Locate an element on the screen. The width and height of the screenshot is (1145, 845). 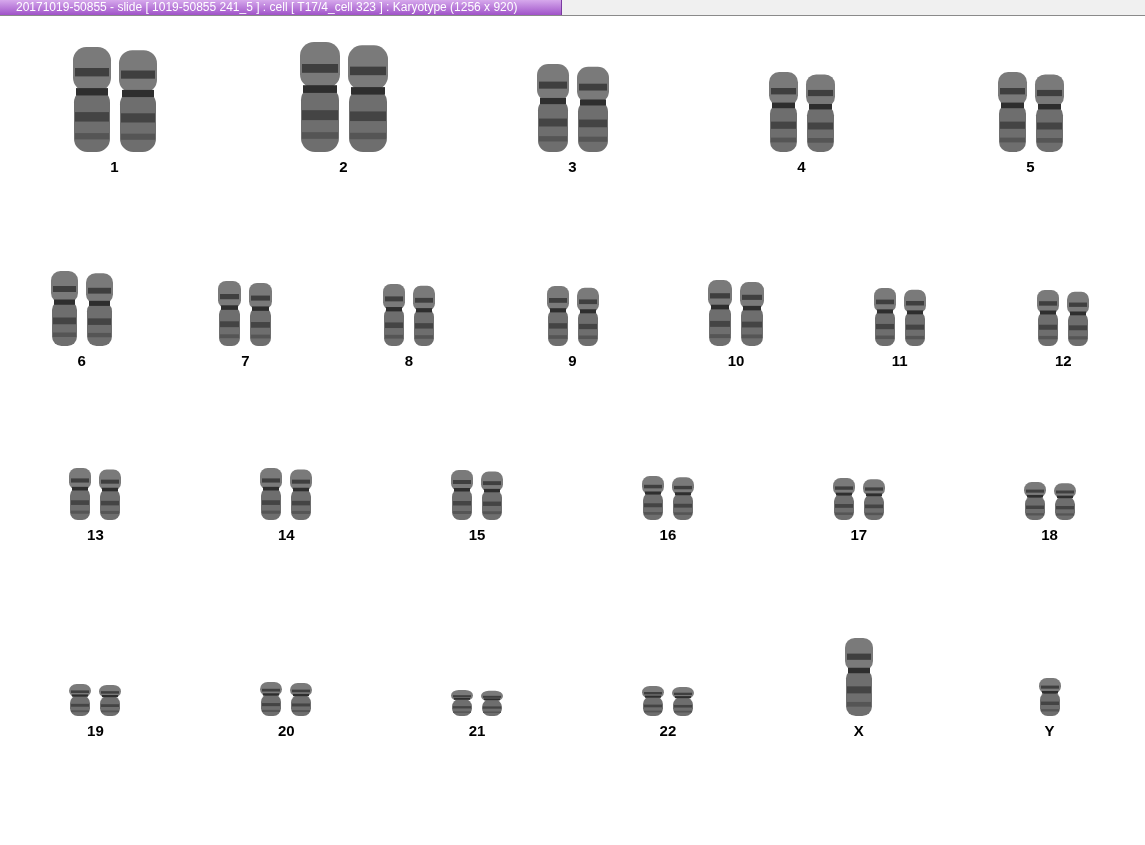
chromosome-number: 13 is located at coordinates (95, 535).